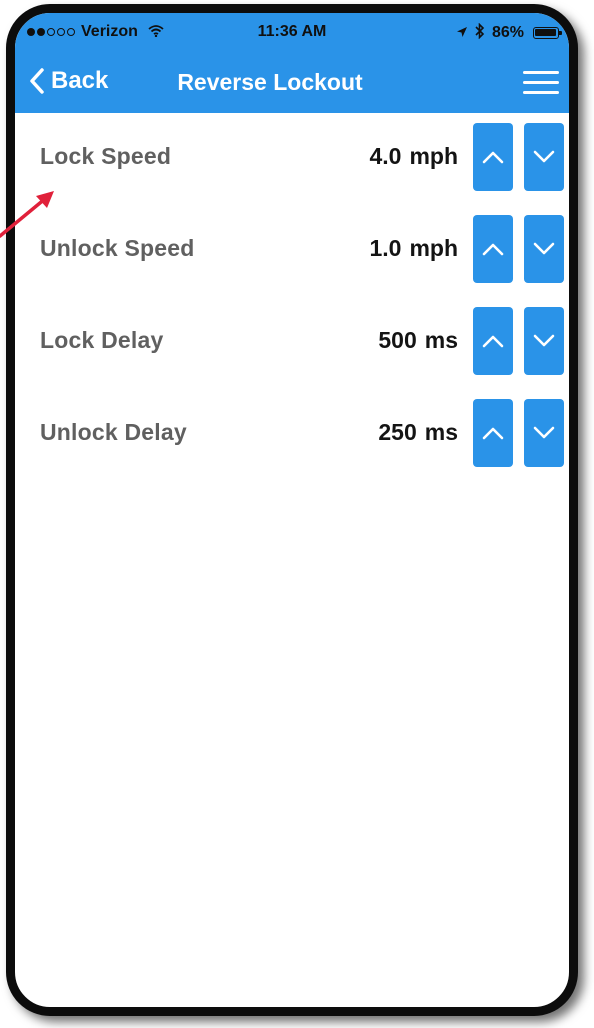 This screenshot has width=594, height=1028. Describe the element at coordinates (27, 214) in the screenshot. I see `annotation-arrow-icon` at that location.